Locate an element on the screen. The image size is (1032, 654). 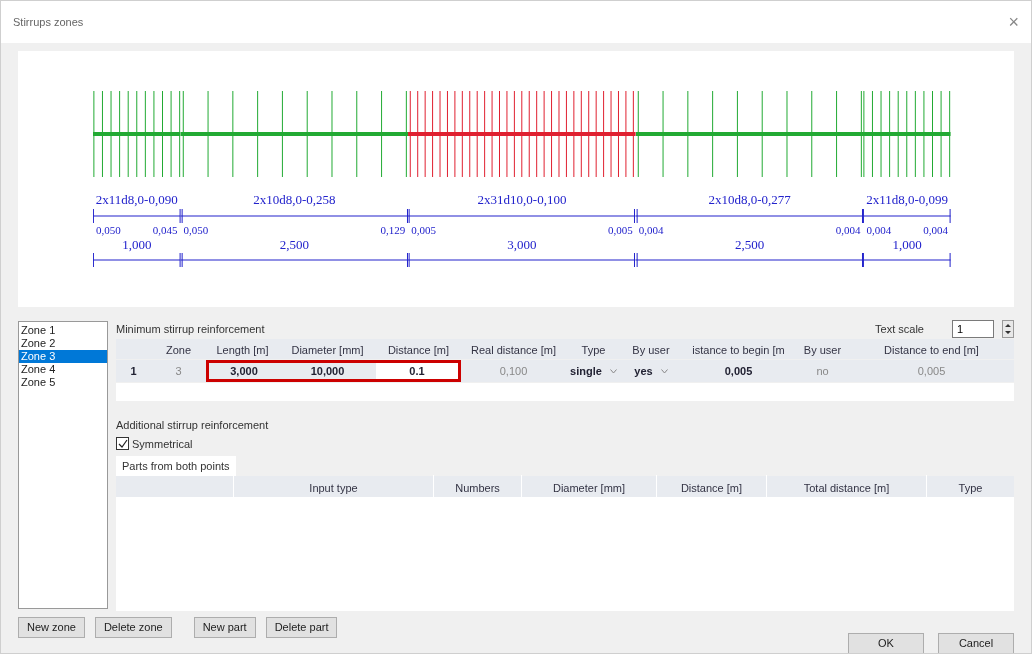
table-cell-text: 0,100 is located at coordinates (513, 371).